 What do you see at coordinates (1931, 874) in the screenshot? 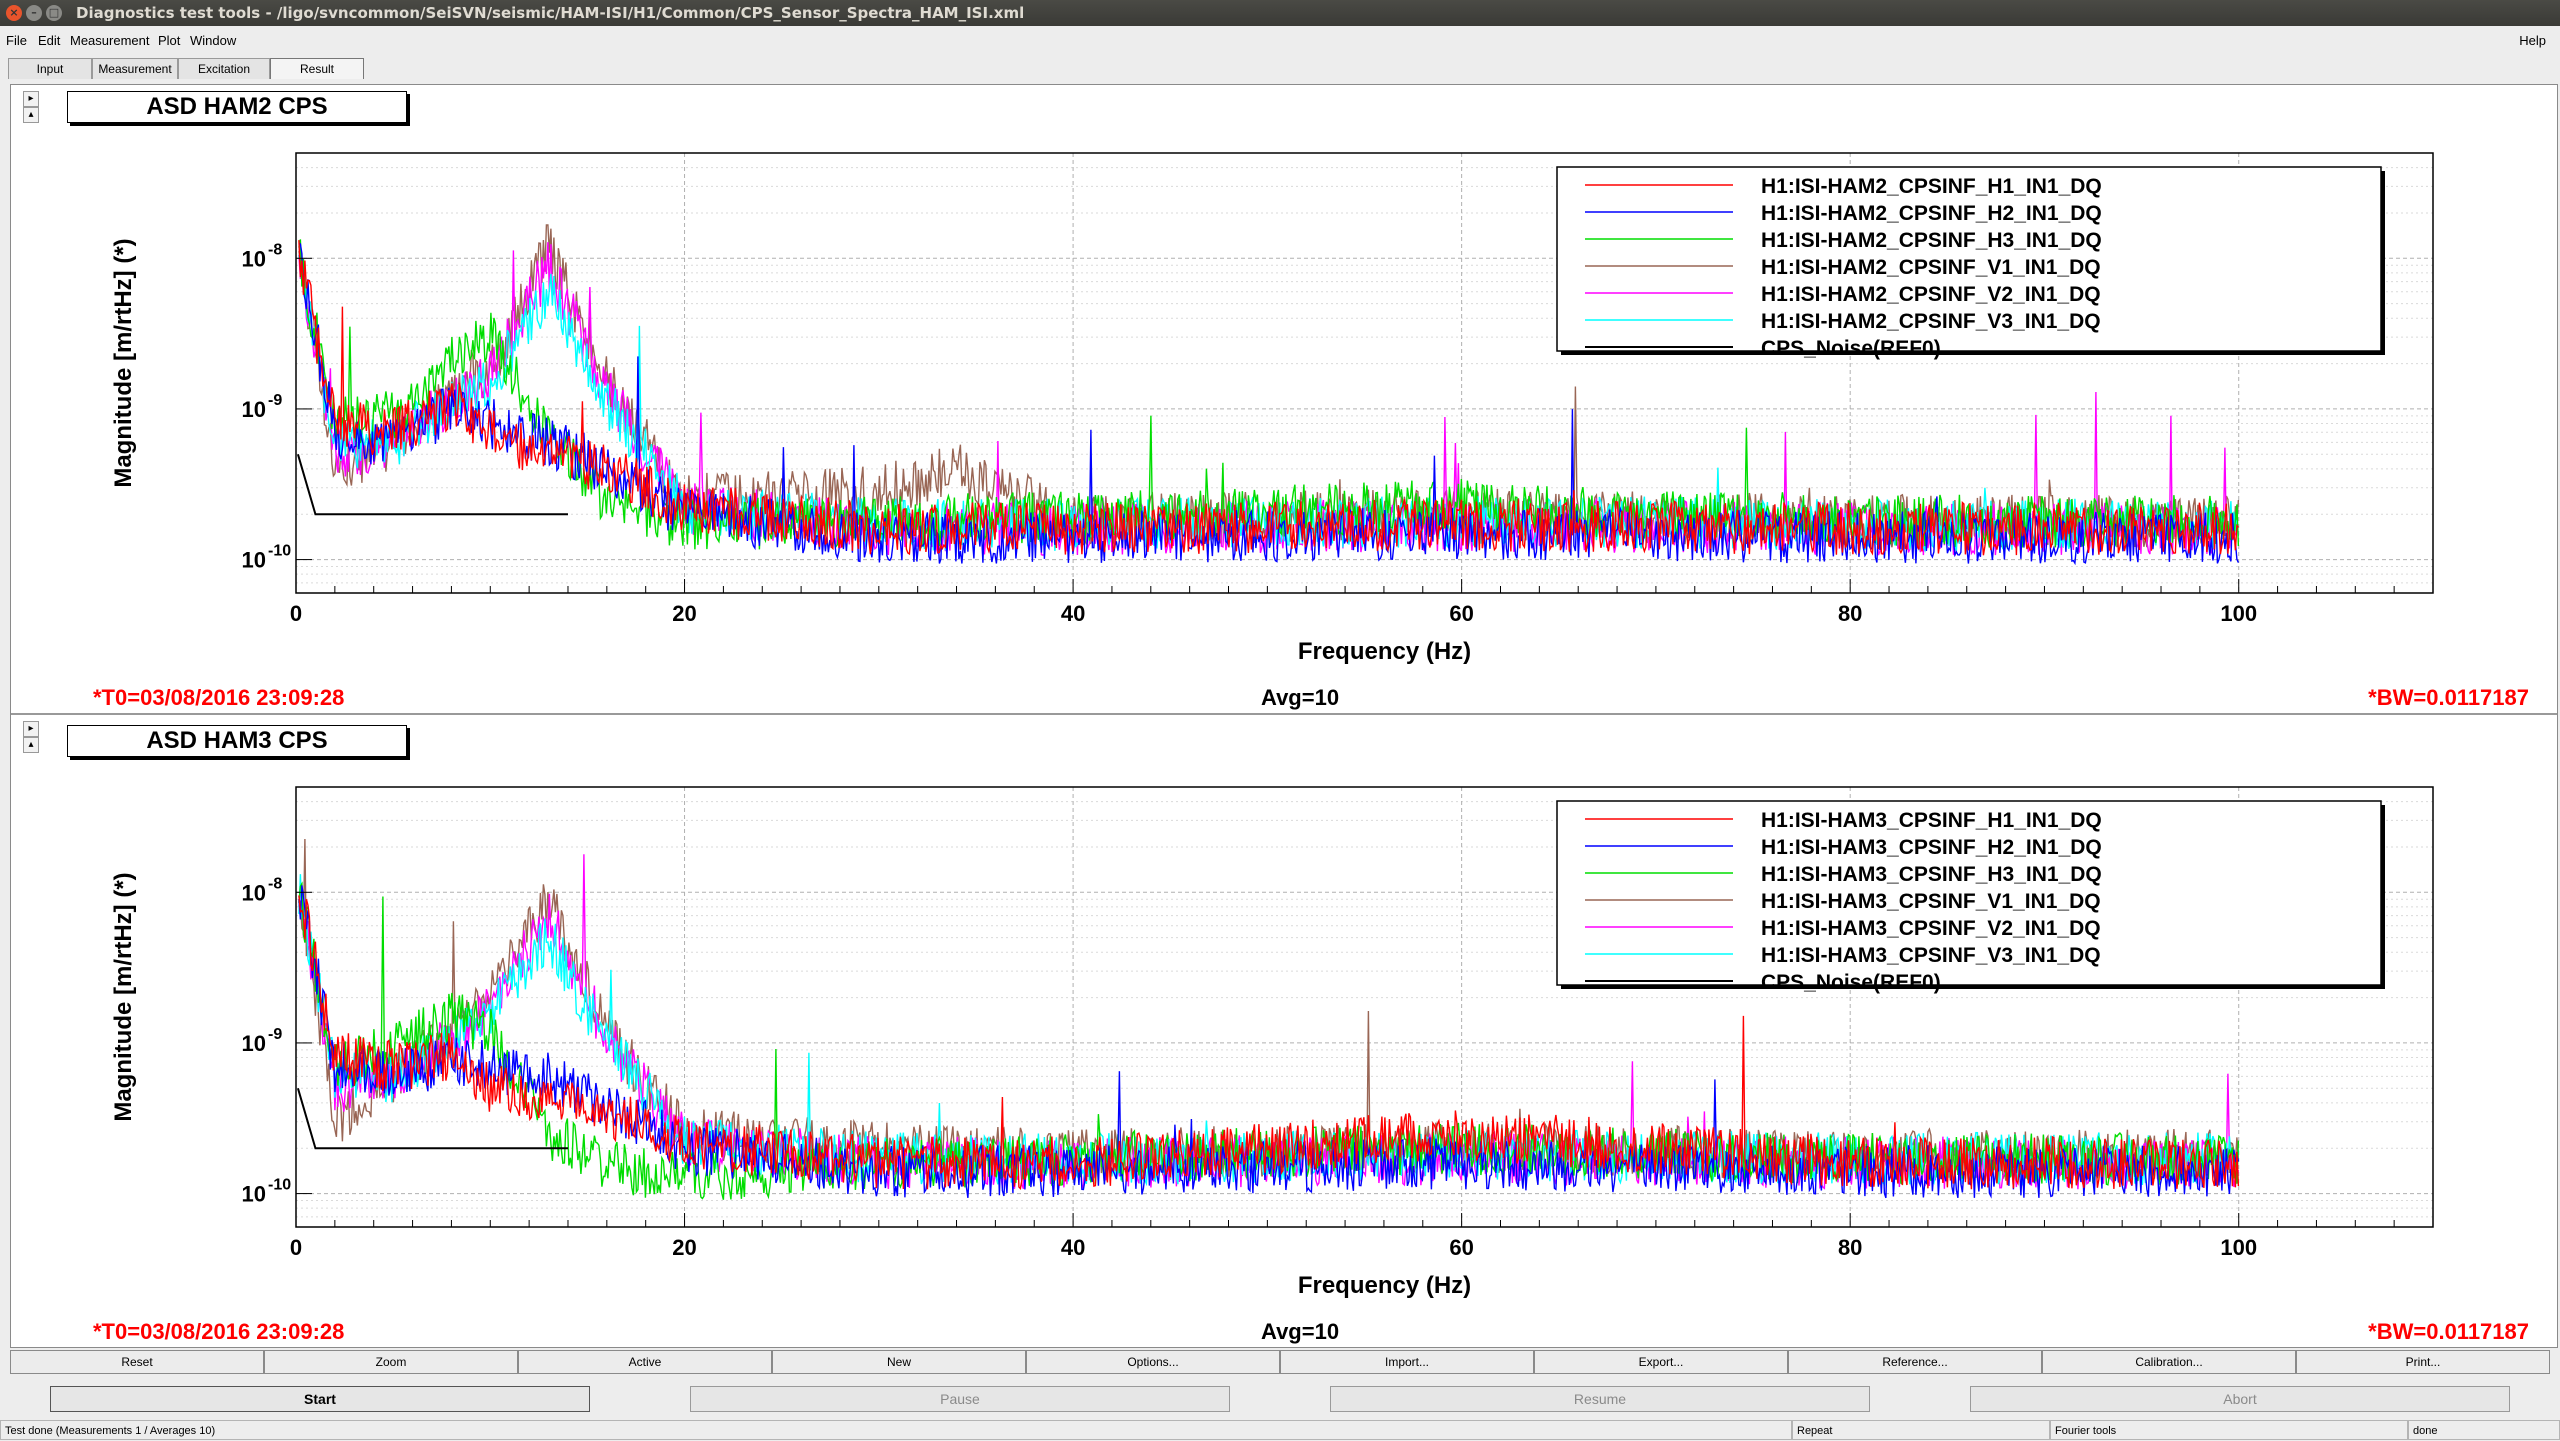
I see `legend-entry: H1:ISI-HAM3_CPSINF_H3_IN1_DQ` at bounding box center [1931, 874].